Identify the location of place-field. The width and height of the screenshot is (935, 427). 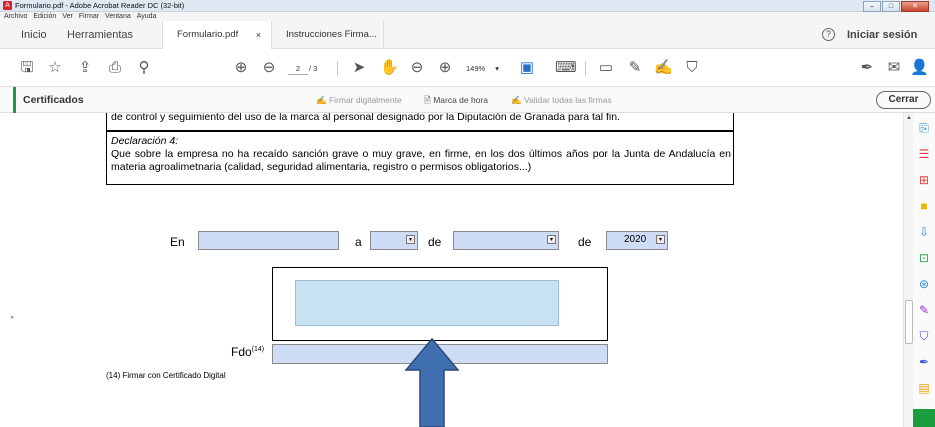
(268, 240).